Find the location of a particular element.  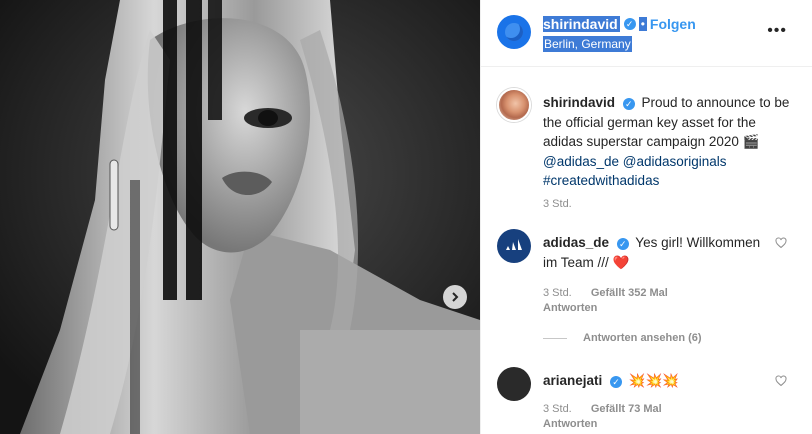

author-line: shirindavid ✓ • Folgen is located at coordinates (619, 24).